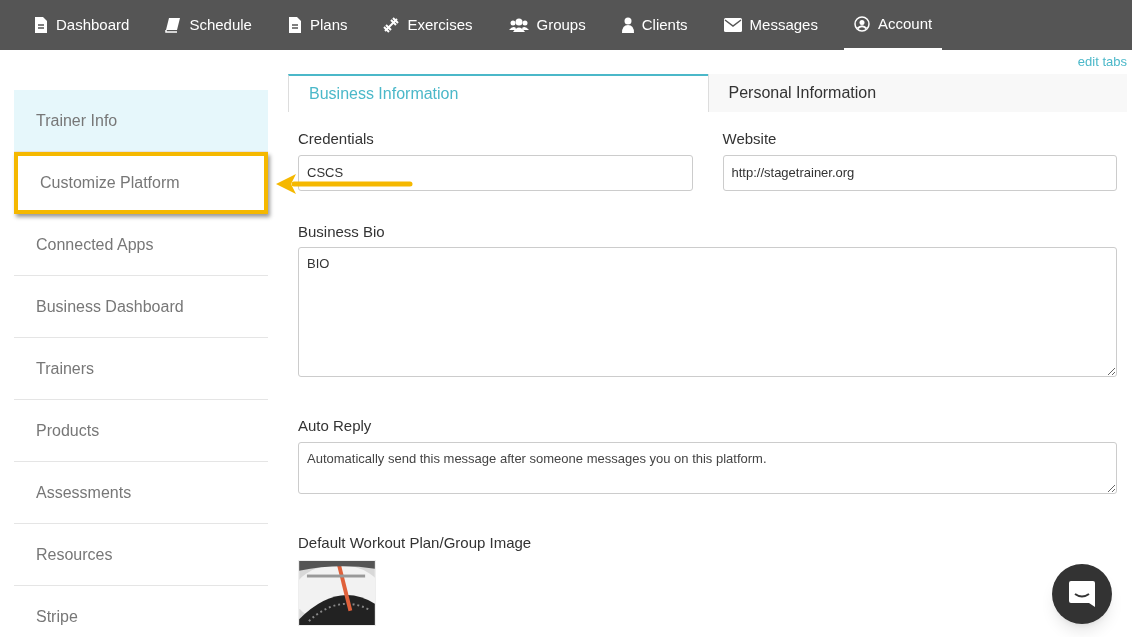 This screenshot has width=1132, height=637. Describe the element at coordinates (141, 555) in the screenshot. I see `sidebar-item: Resources` at that location.